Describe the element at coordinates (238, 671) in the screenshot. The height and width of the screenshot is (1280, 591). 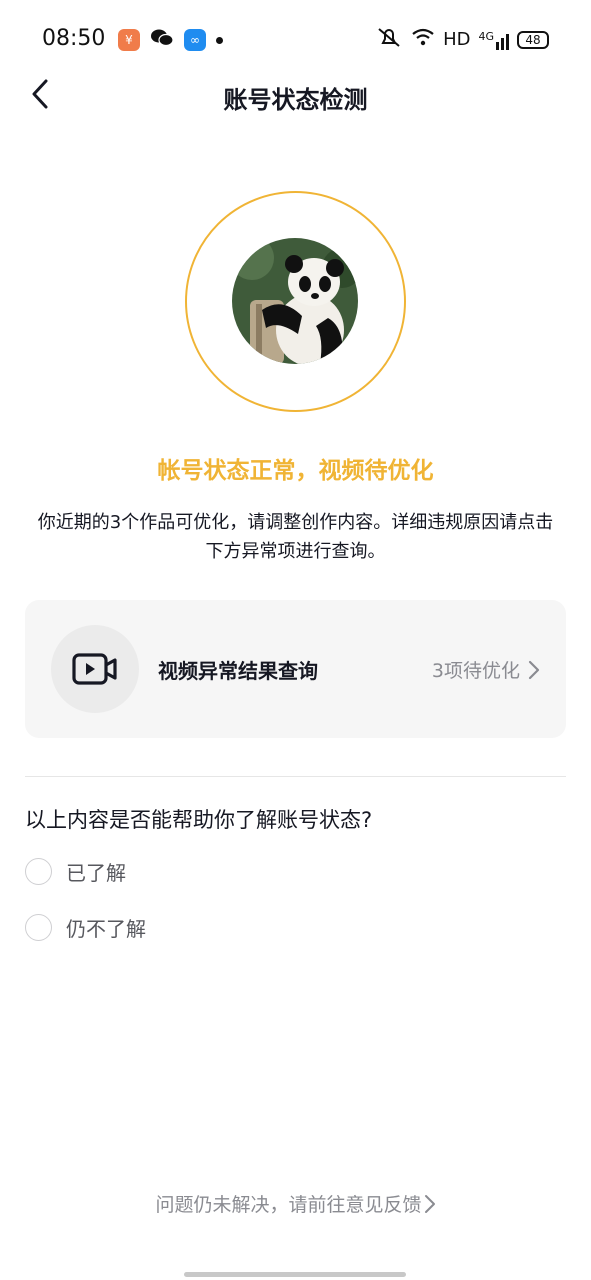
I see `card-title: 视频异常结果查询` at that location.